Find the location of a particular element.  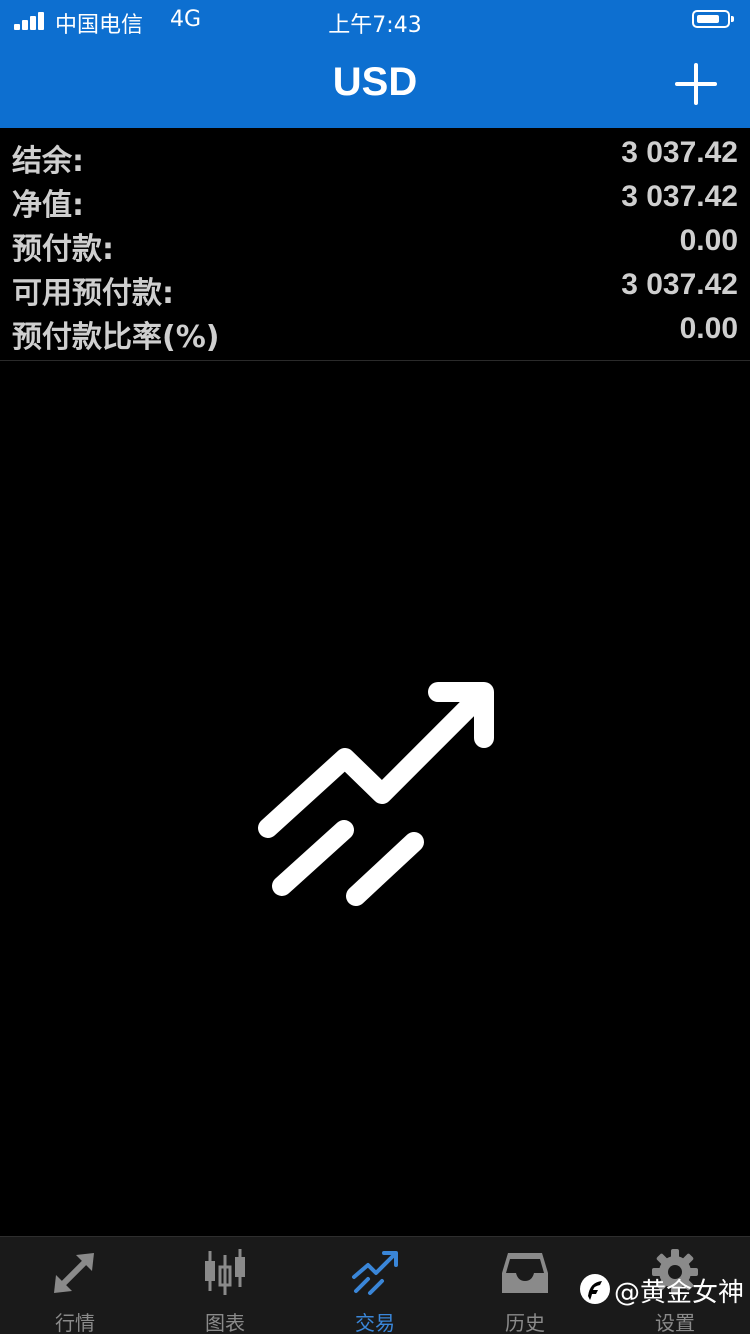

trade-trend-arrow-icon is located at coordinates (376, 796).